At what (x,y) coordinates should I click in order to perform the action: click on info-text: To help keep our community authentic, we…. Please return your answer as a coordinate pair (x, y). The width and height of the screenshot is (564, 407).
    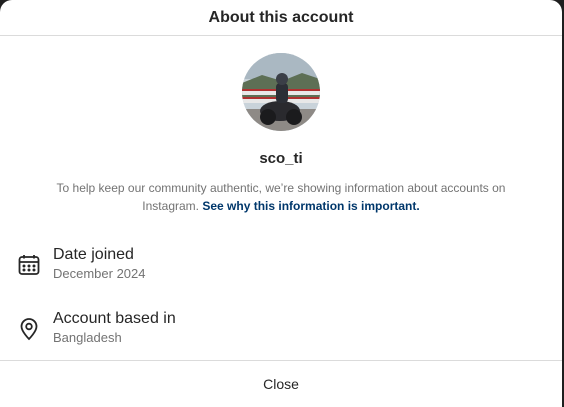
    Looking at the image, I should click on (281, 197).